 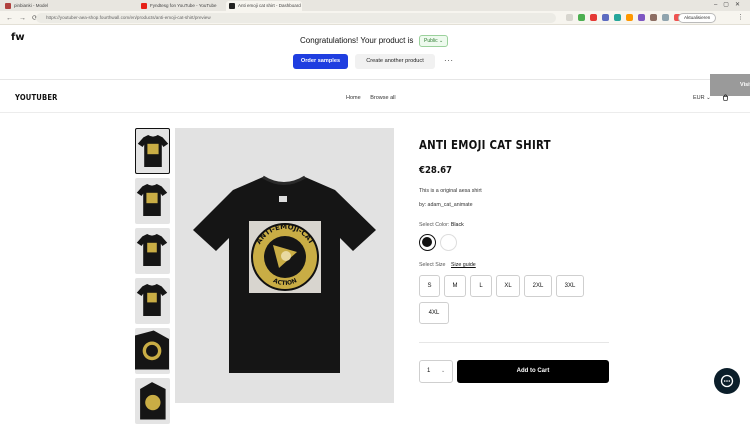 I want to click on color-swatch-black, so click(x=427, y=242).